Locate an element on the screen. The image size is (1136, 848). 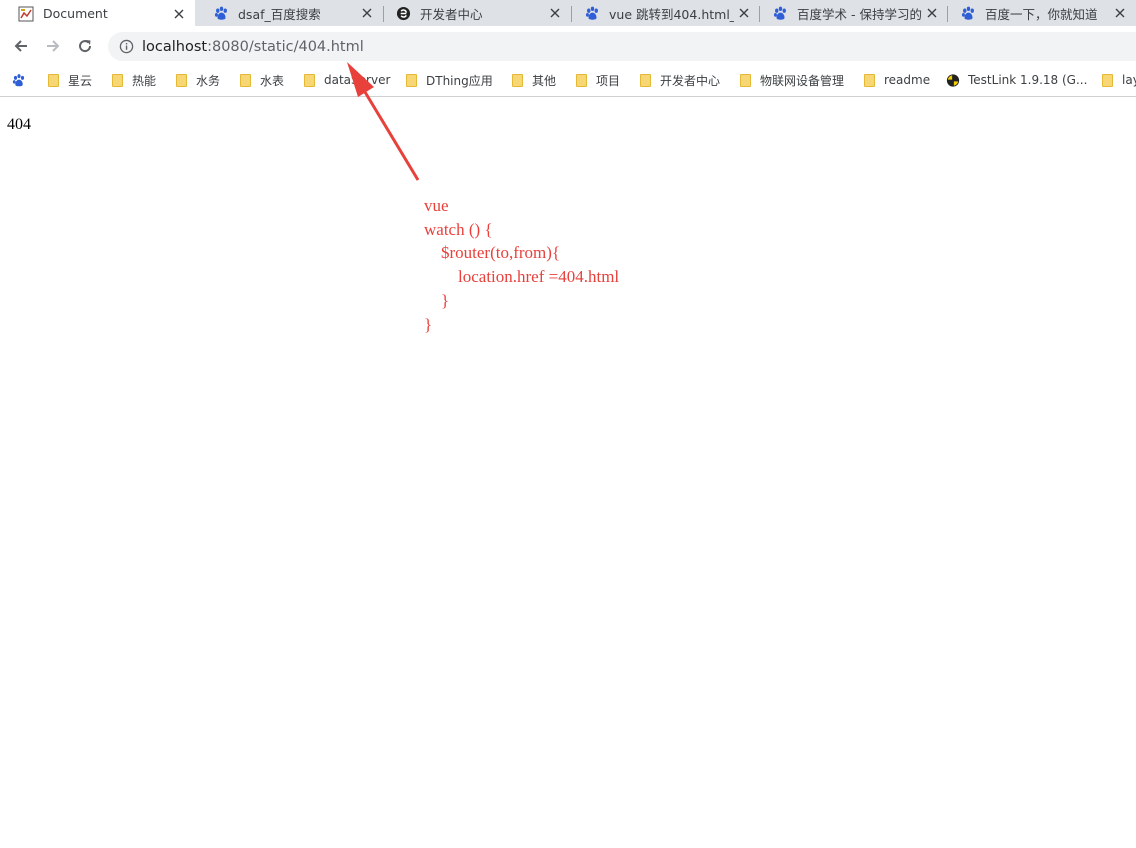
arrow-left-icon is located at coordinates (20, 46).